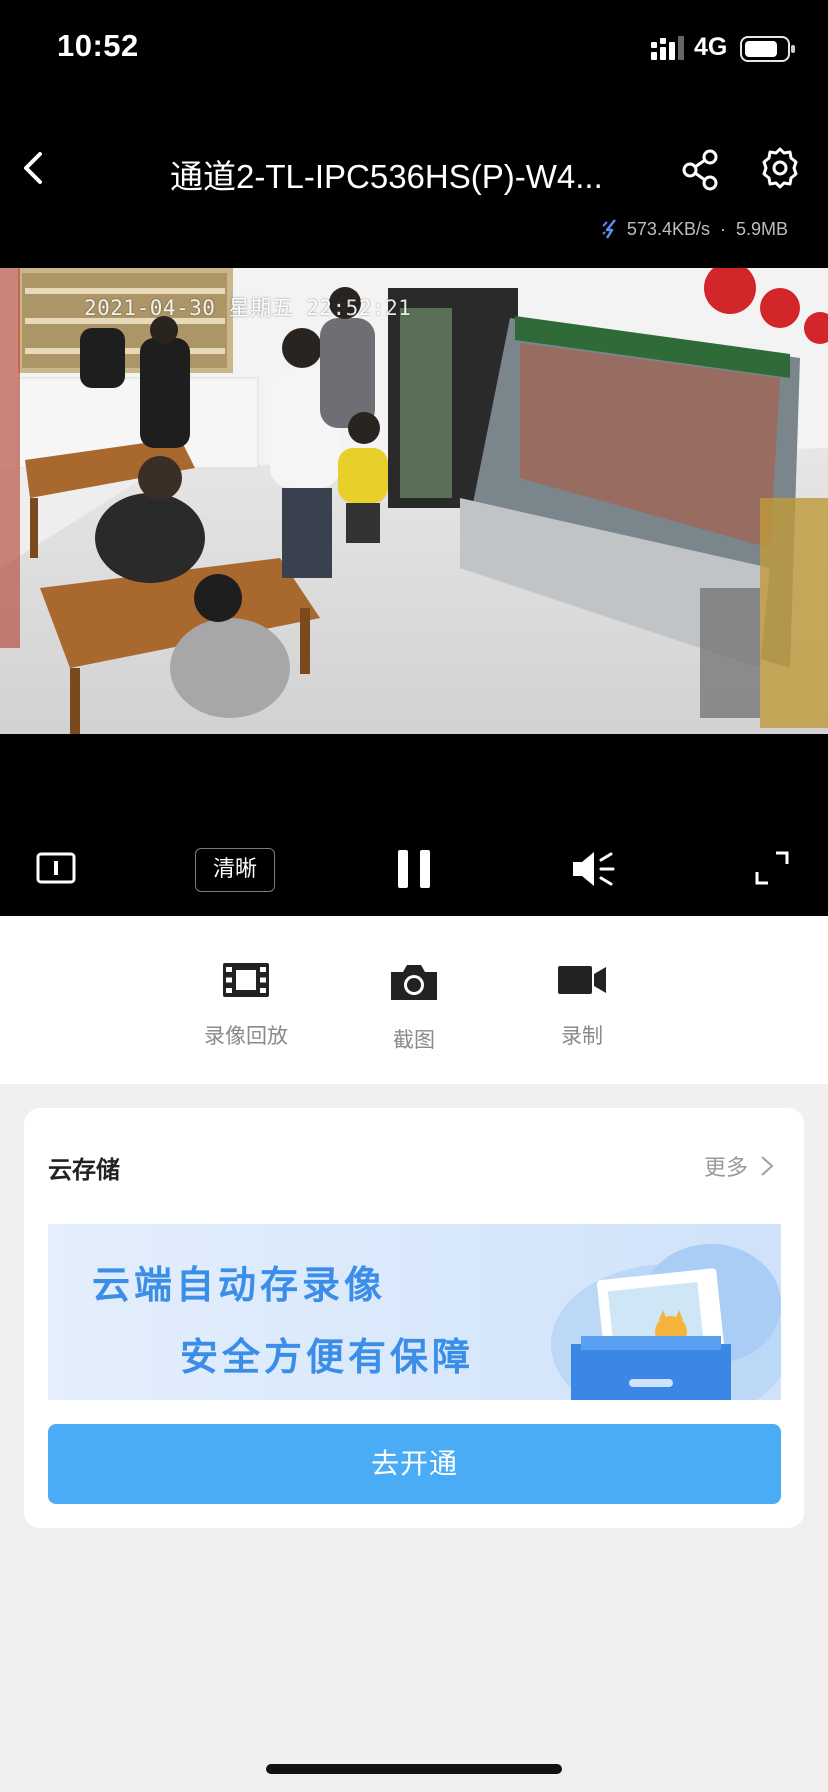  I want to click on stream-speed: 573.4KB/s, so click(668, 228).